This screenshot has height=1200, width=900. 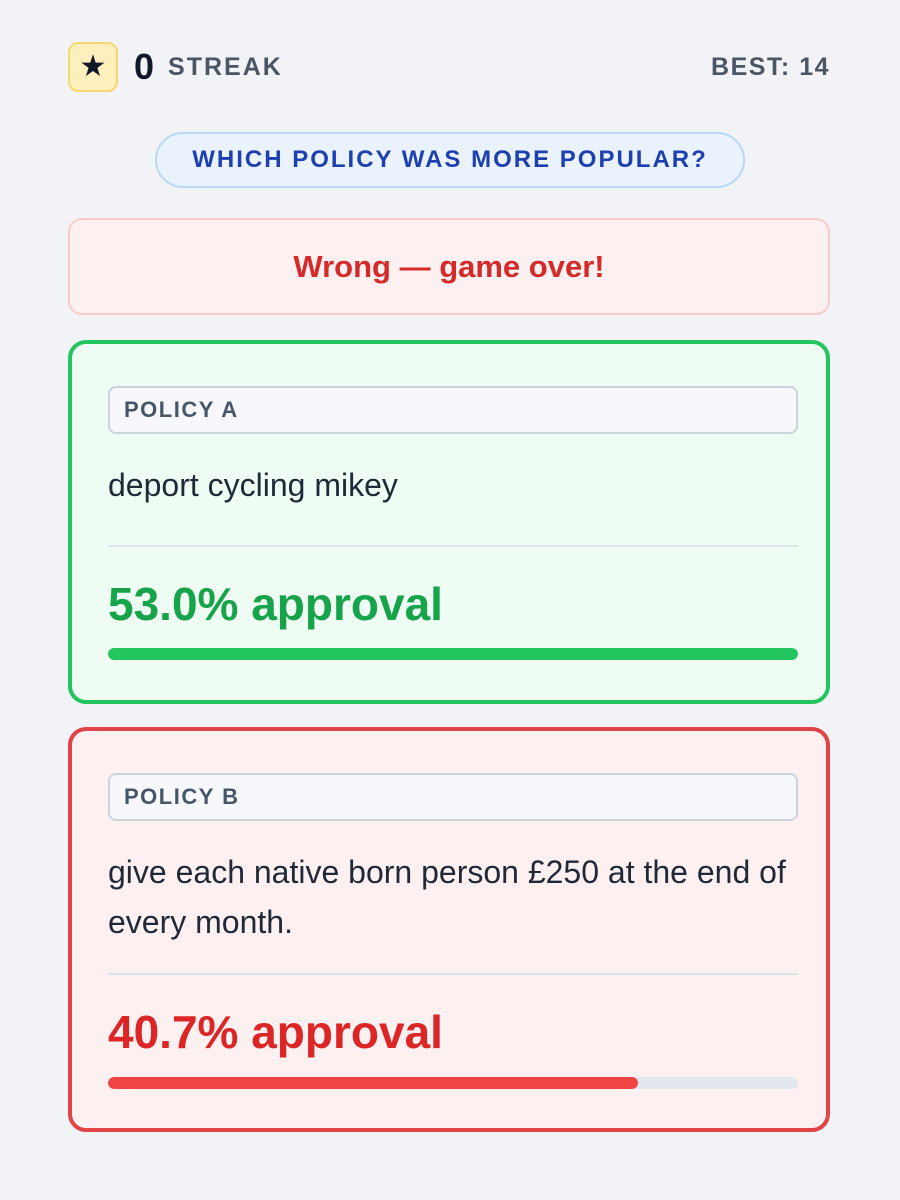 I want to click on streak-label: STREAK, so click(x=225, y=66).